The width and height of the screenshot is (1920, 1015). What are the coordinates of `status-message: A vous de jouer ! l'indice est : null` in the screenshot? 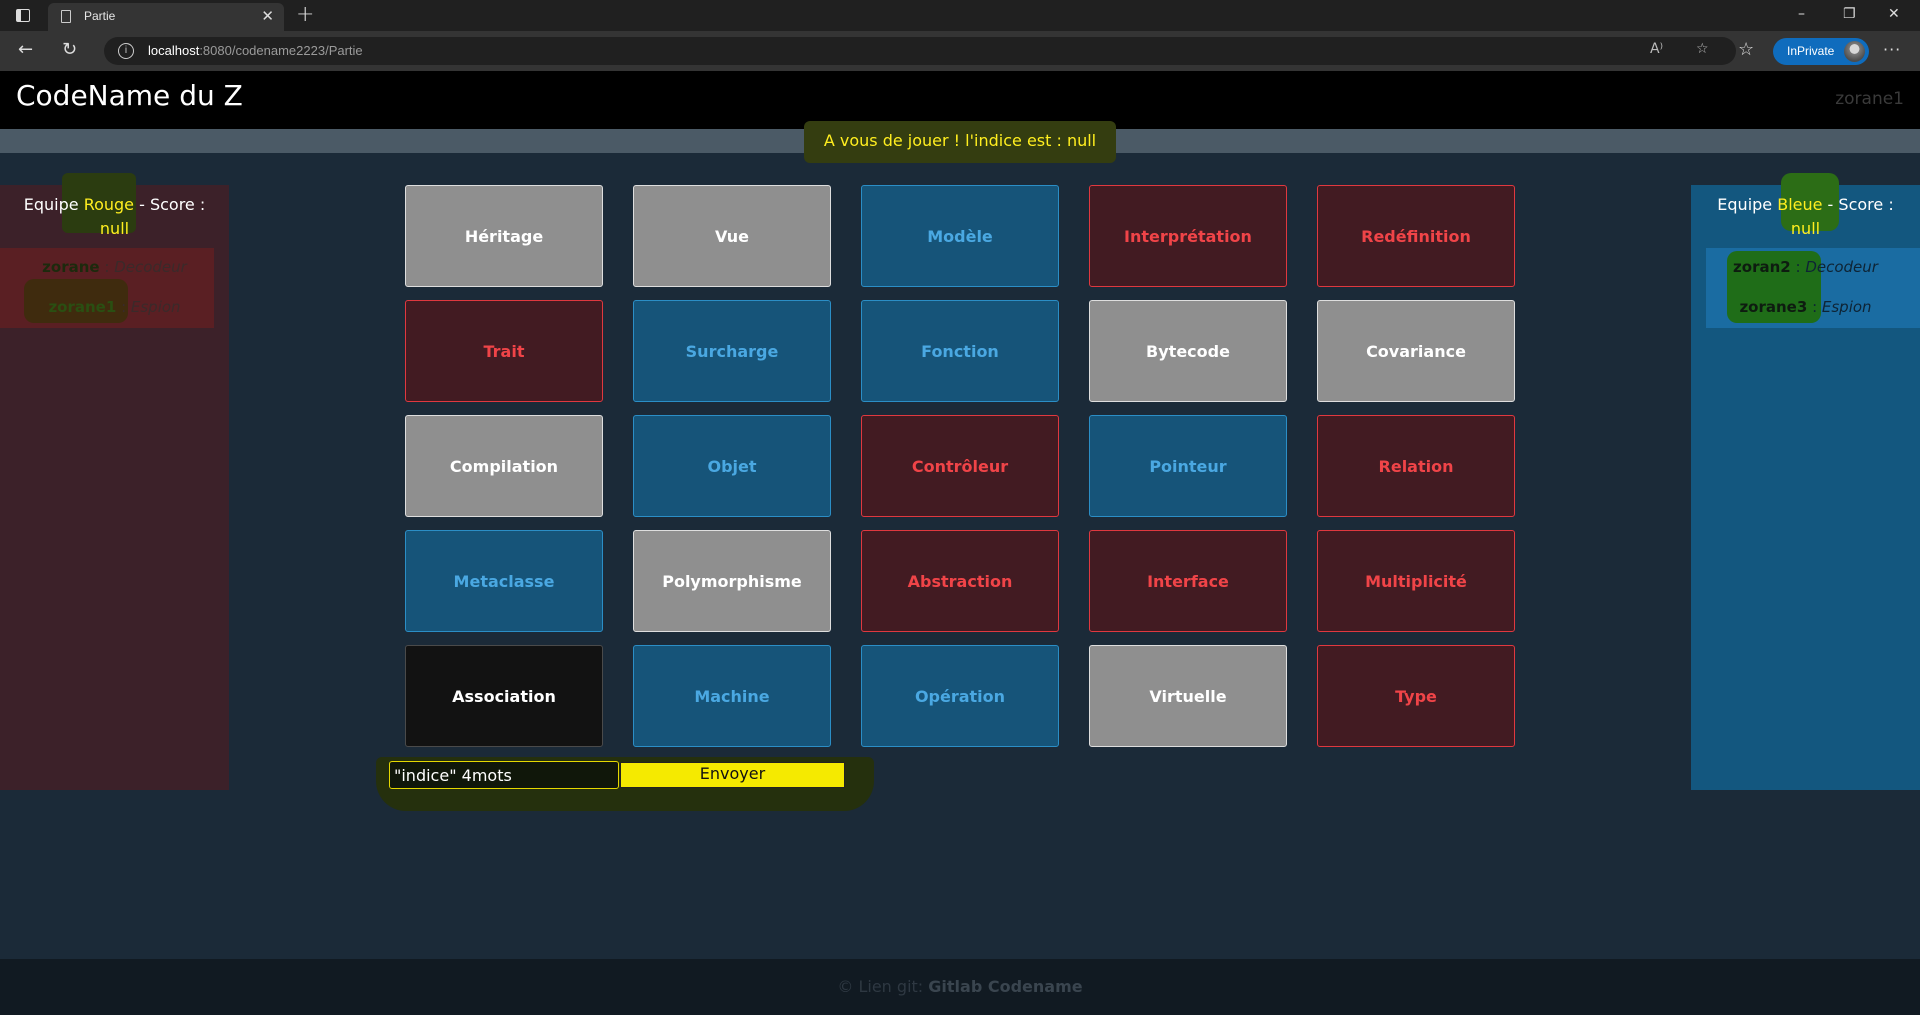 It's located at (960, 140).